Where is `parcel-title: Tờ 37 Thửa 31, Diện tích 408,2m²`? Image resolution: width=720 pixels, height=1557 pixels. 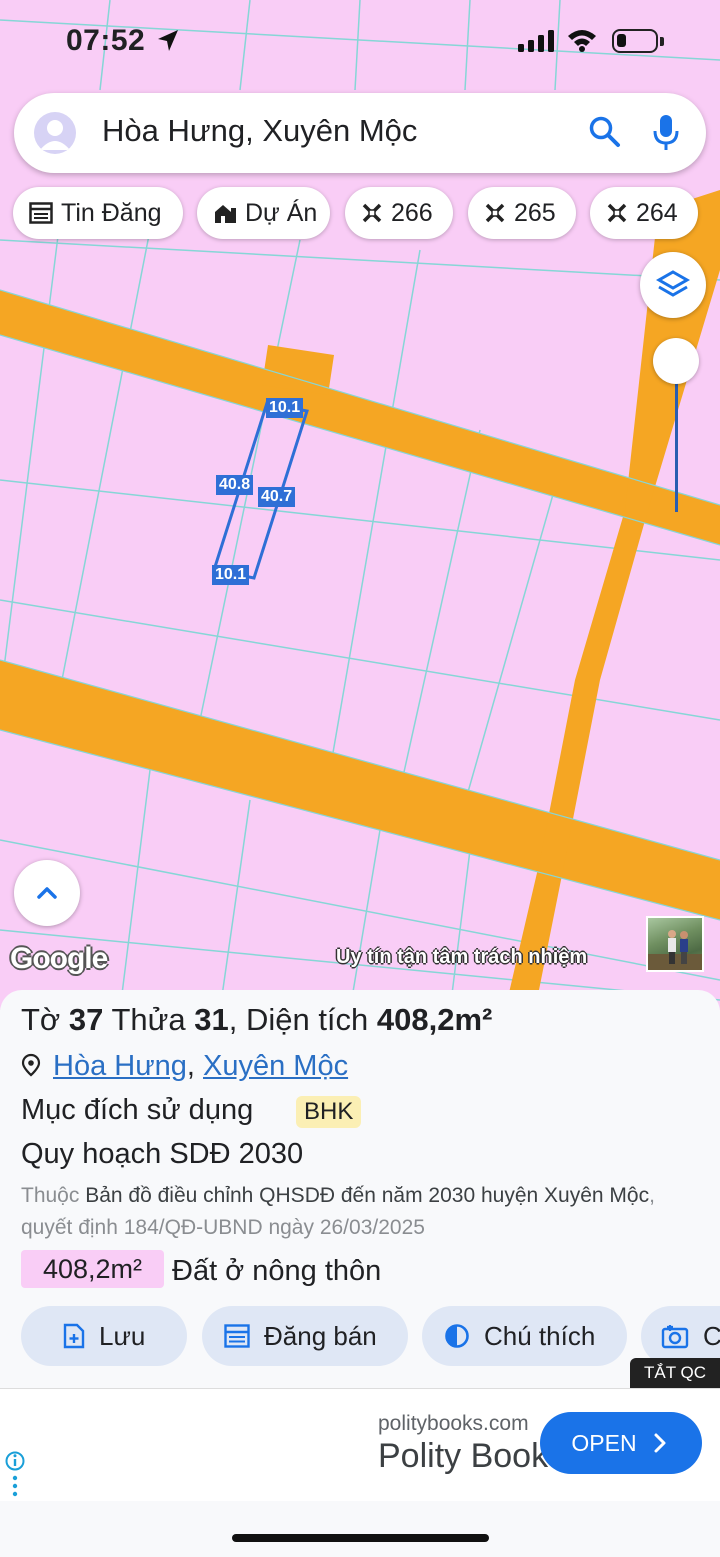
parcel-title: Tờ 37 Thửa 31, Diện tích 408,2m² is located at coordinates (256, 1020).